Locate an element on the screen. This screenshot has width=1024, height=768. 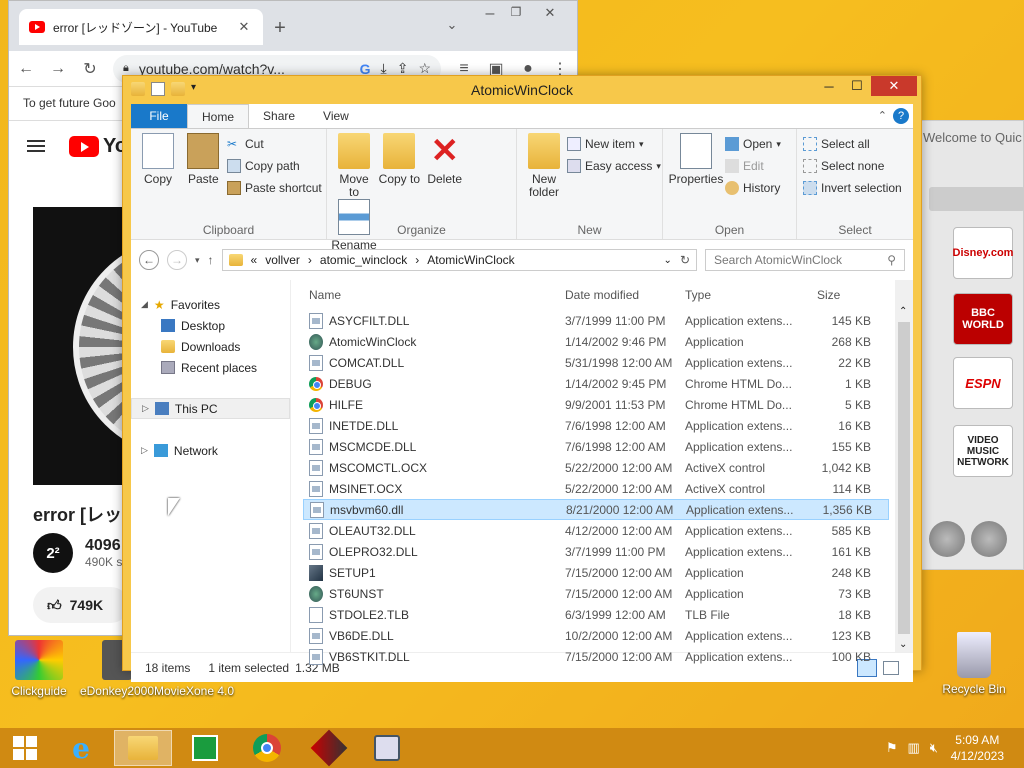
properties-button: Properties is located at coordinates (696, 159).